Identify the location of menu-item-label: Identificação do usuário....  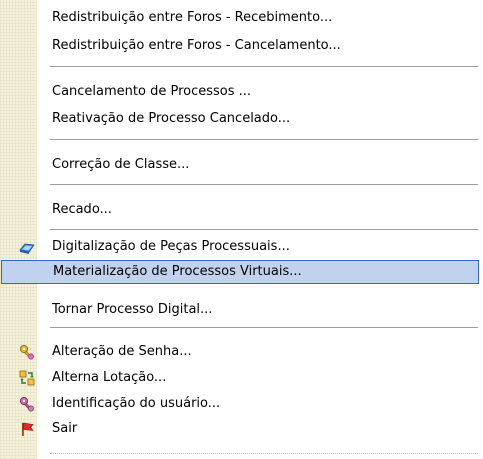
(136, 403).